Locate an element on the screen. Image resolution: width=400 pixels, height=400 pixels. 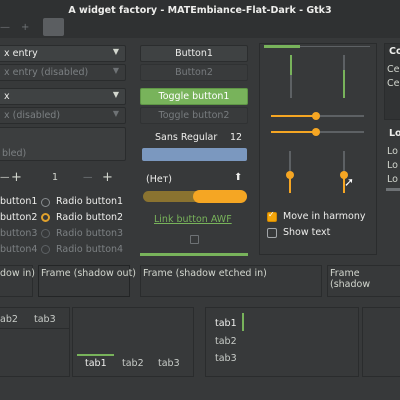
right-scrollbar is located at coordinates (393, 189).